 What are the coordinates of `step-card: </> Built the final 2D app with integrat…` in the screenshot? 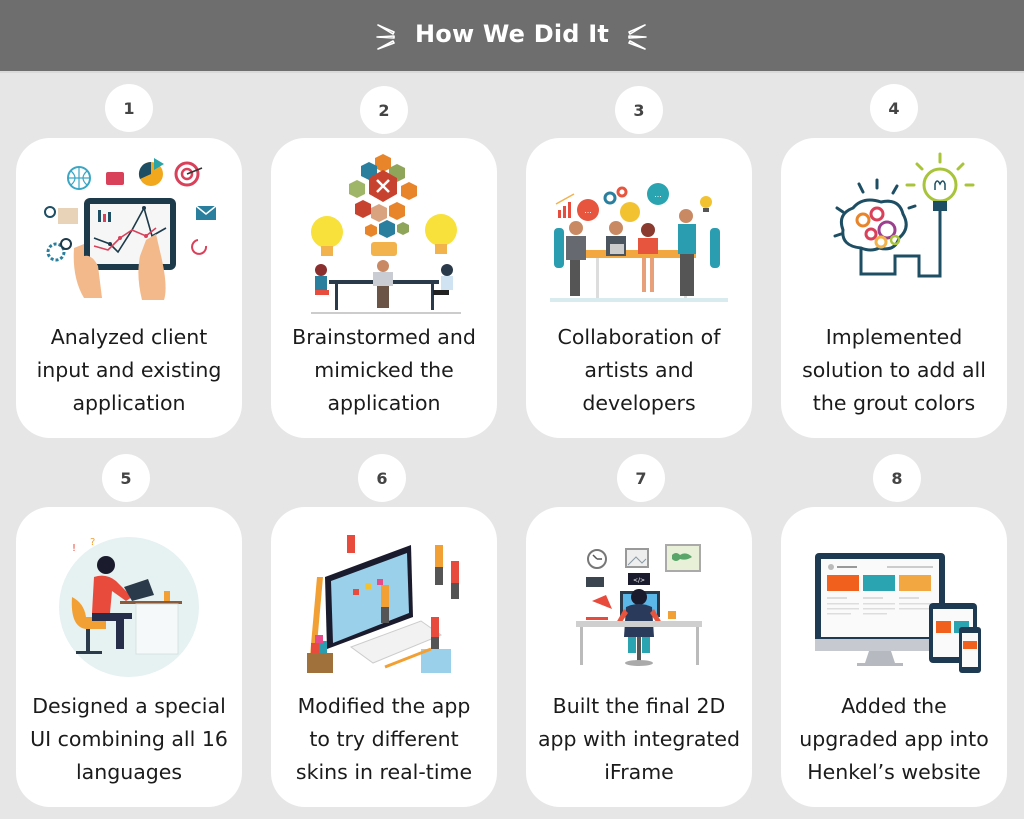 It's located at (639, 657).